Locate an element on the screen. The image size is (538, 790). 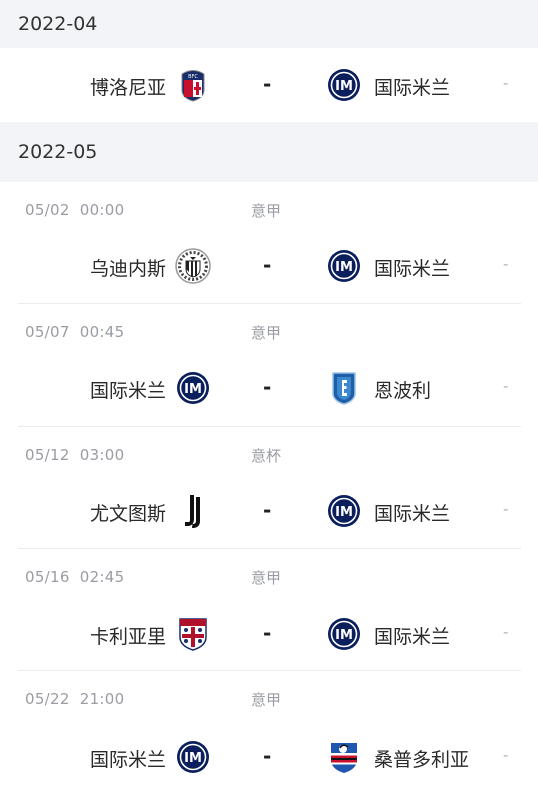
away-team-name: 桑普多利亚 is located at coordinates (422, 760).